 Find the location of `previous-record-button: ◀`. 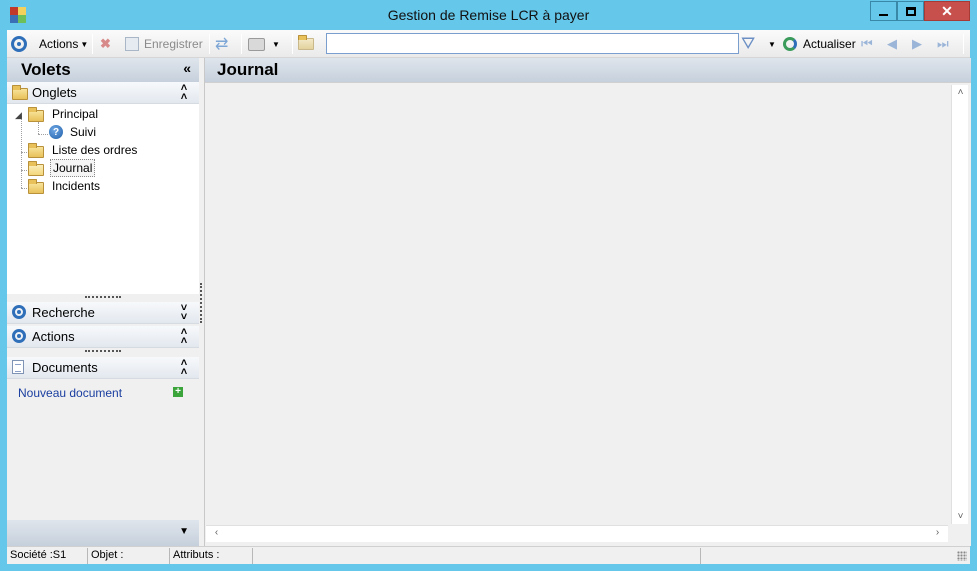

previous-record-button: ◀ is located at coordinates (892, 44).